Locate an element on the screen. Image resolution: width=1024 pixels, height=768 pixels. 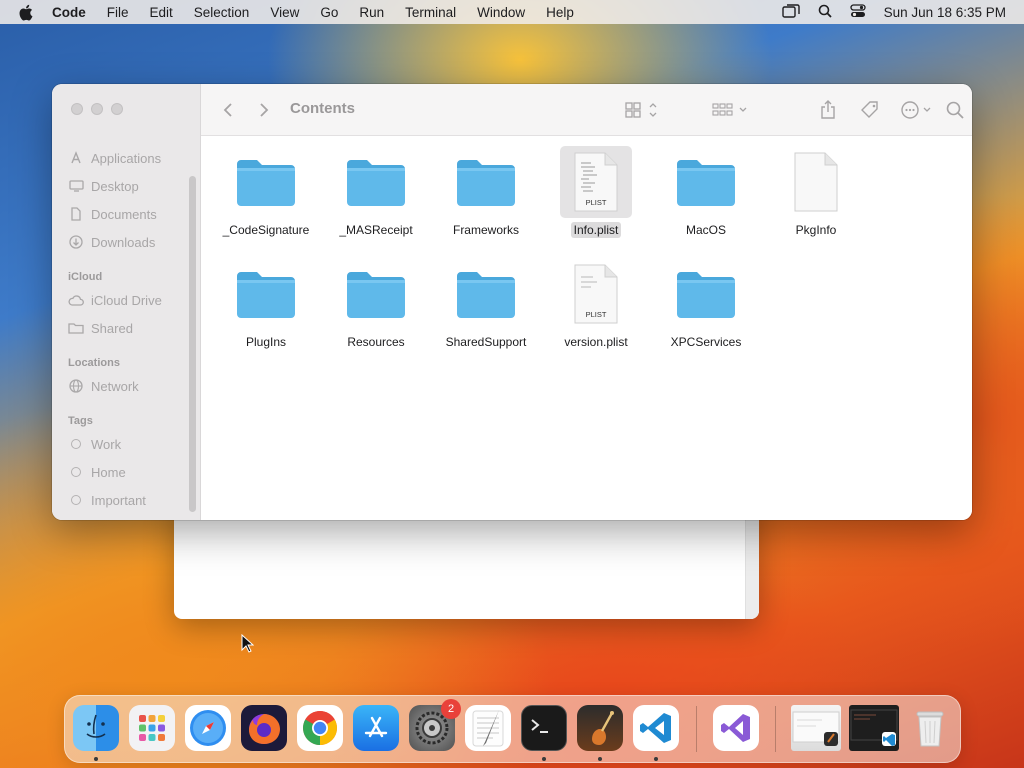
zoom-button is located at coordinates (117, 109).